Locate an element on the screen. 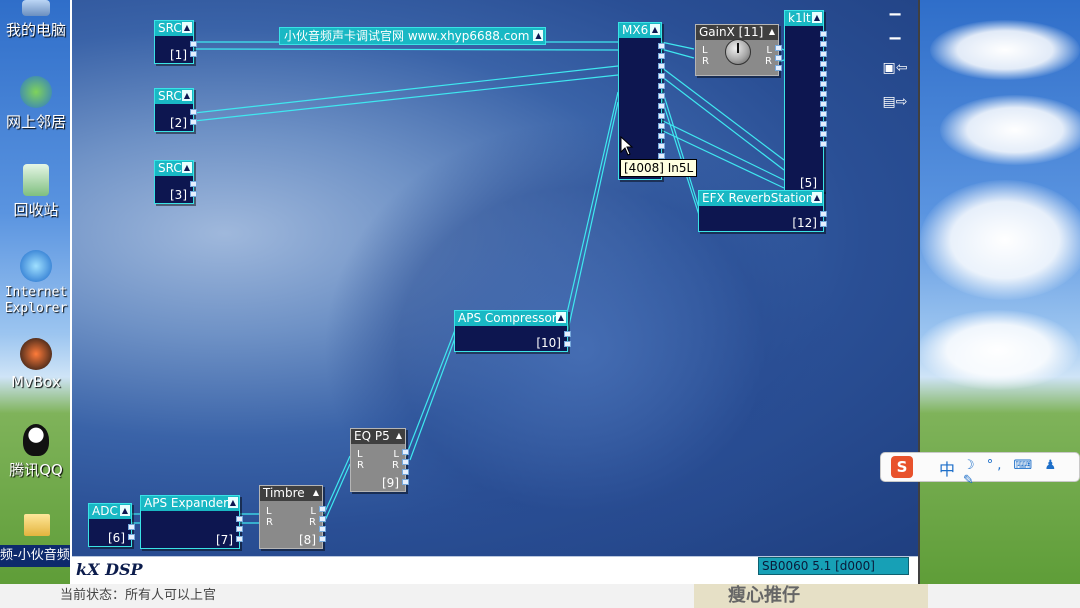 The width and height of the screenshot is (1080, 608). plugin-index: [3] is located at coordinates (178, 195).